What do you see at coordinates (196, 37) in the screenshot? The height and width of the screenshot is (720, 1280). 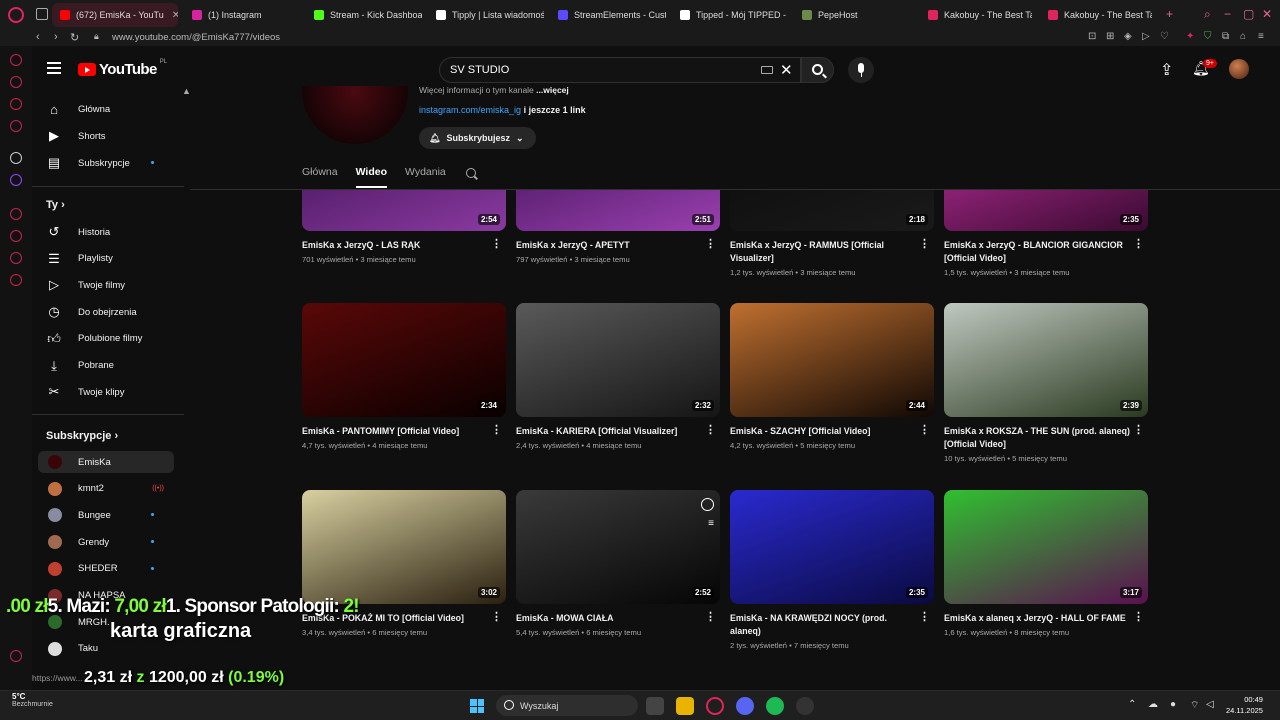 I see `url-field: www.youtube.com/@EmisKa777/videos` at bounding box center [196, 37].